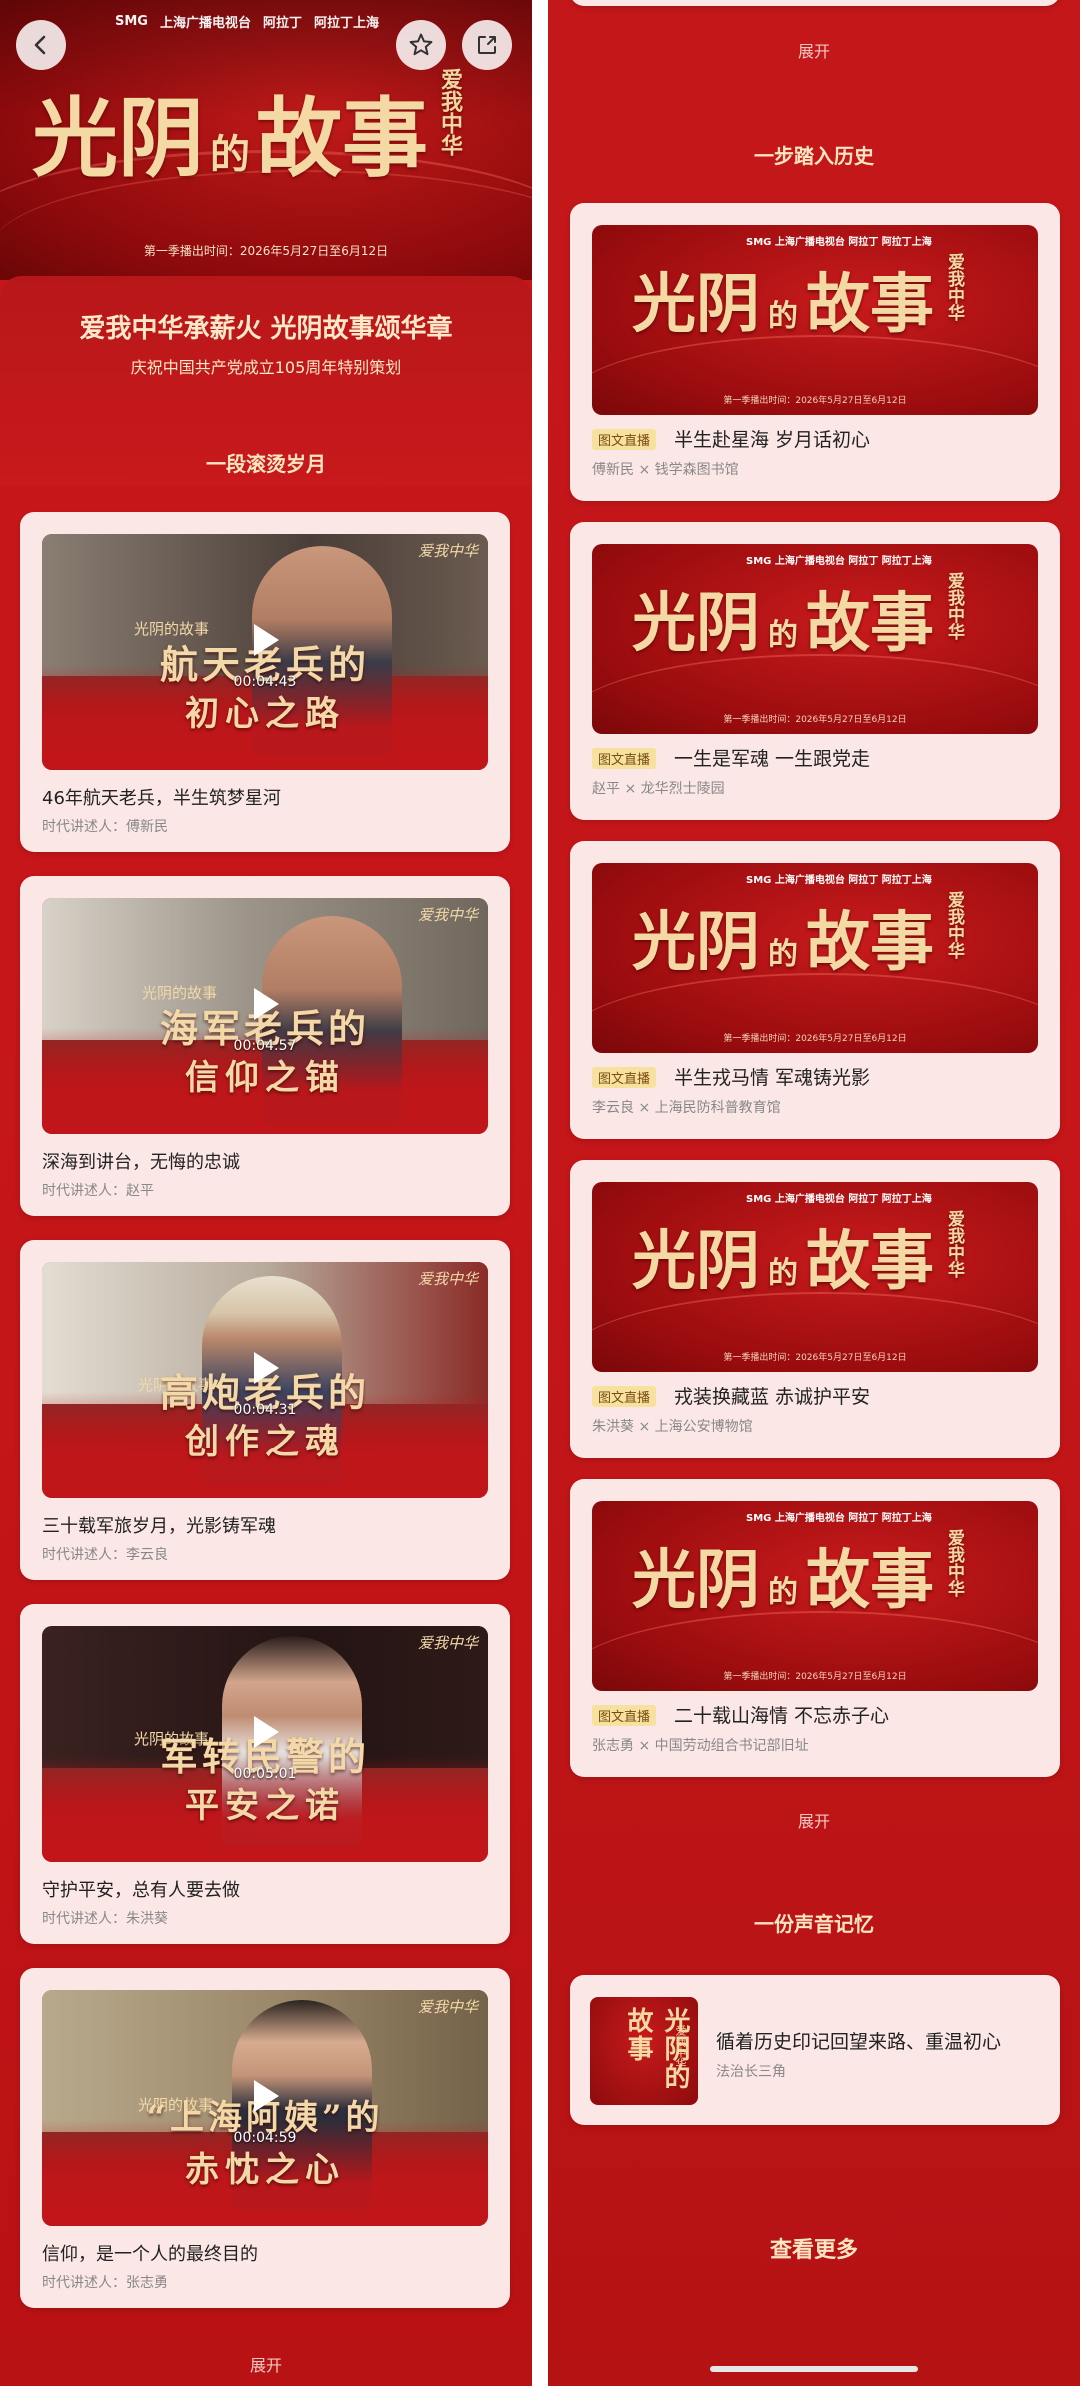 The width and height of the screenshot is (1080, 2386). I want to click on favorite-button, so click(421, 45).